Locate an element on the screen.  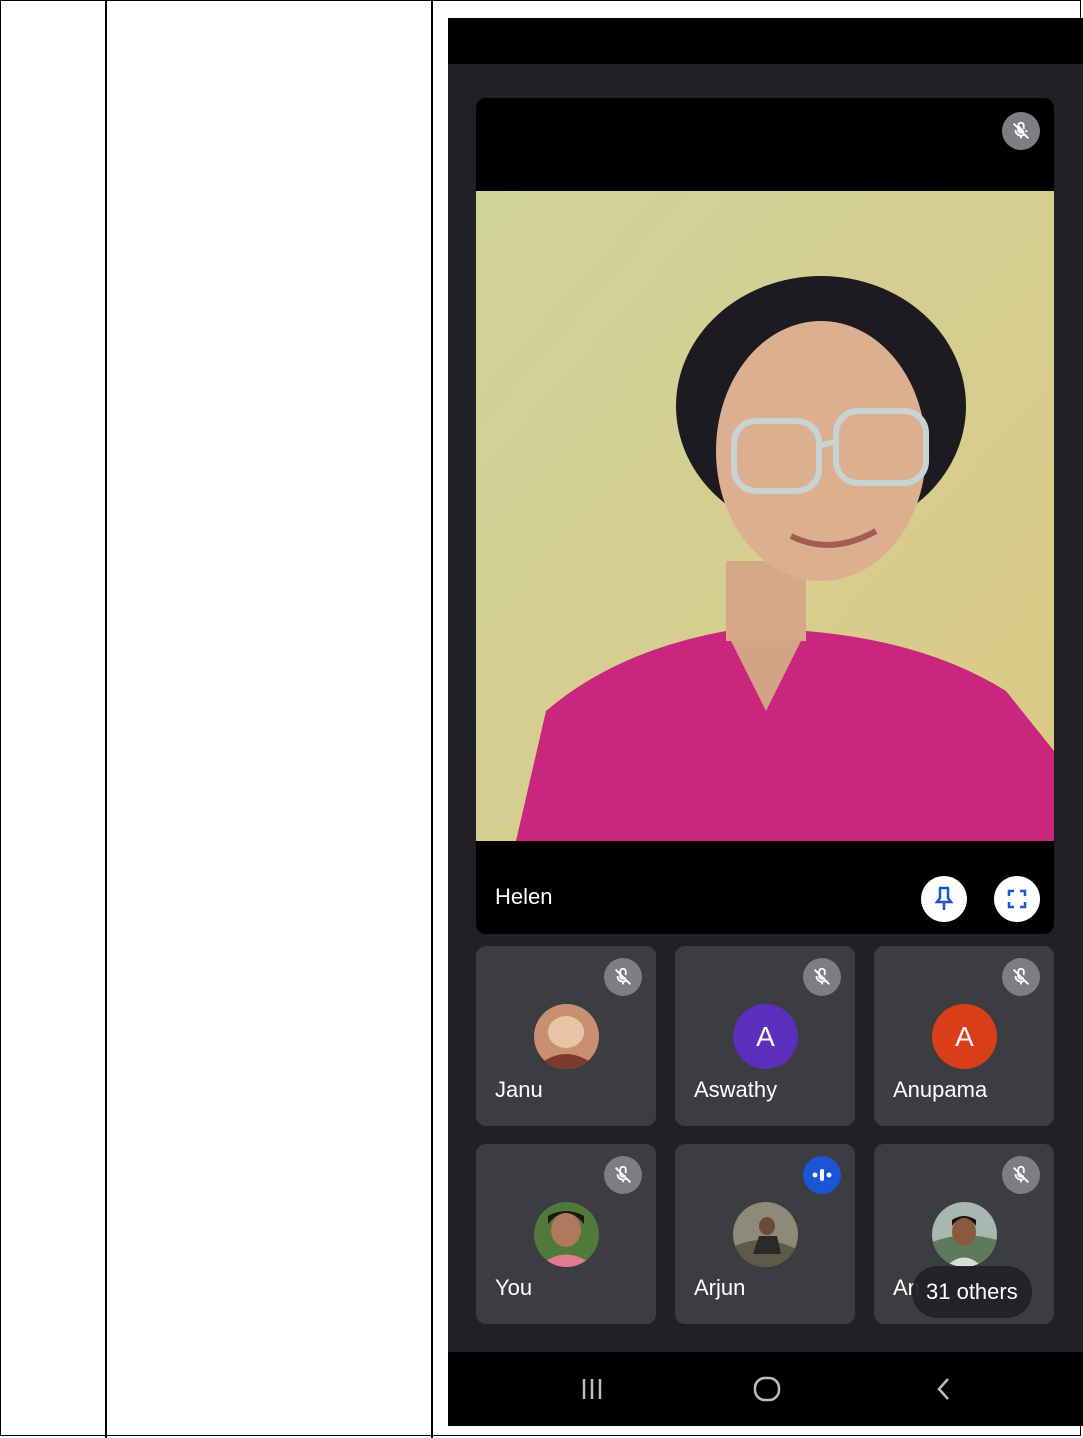
main-participant-name: Helen is located at coordinates (524, 896).